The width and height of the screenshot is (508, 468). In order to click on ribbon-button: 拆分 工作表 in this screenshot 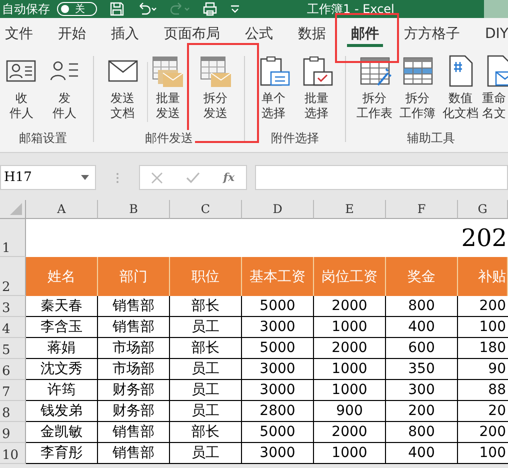, I will do `click(374, 87)`.